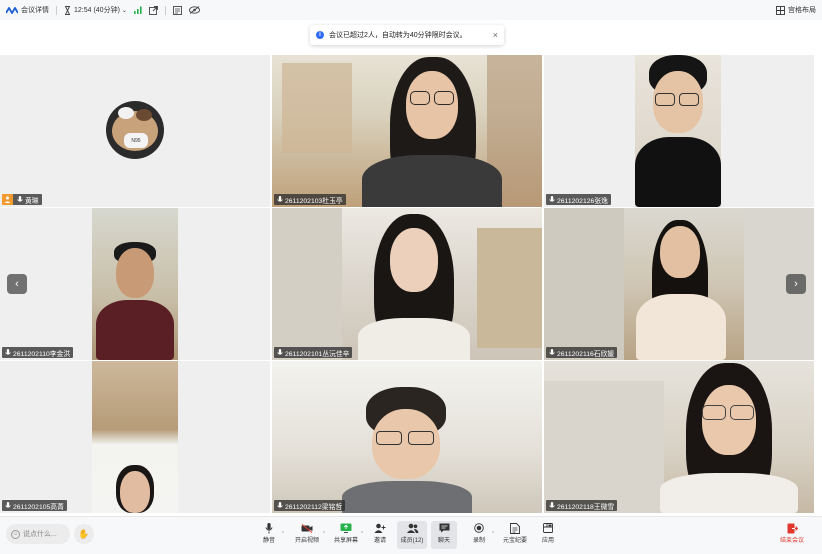 The height and width of the screenshot is (554, 822). I want to click on raise-hand-button: ✋, so click(84, 534).